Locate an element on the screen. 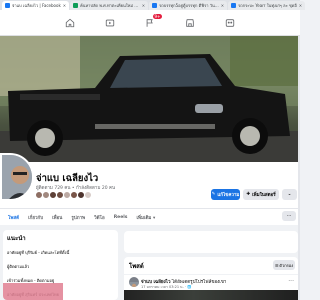 This screenshot has width=320, height=300. video-icon is located at coordinates (110, 22).